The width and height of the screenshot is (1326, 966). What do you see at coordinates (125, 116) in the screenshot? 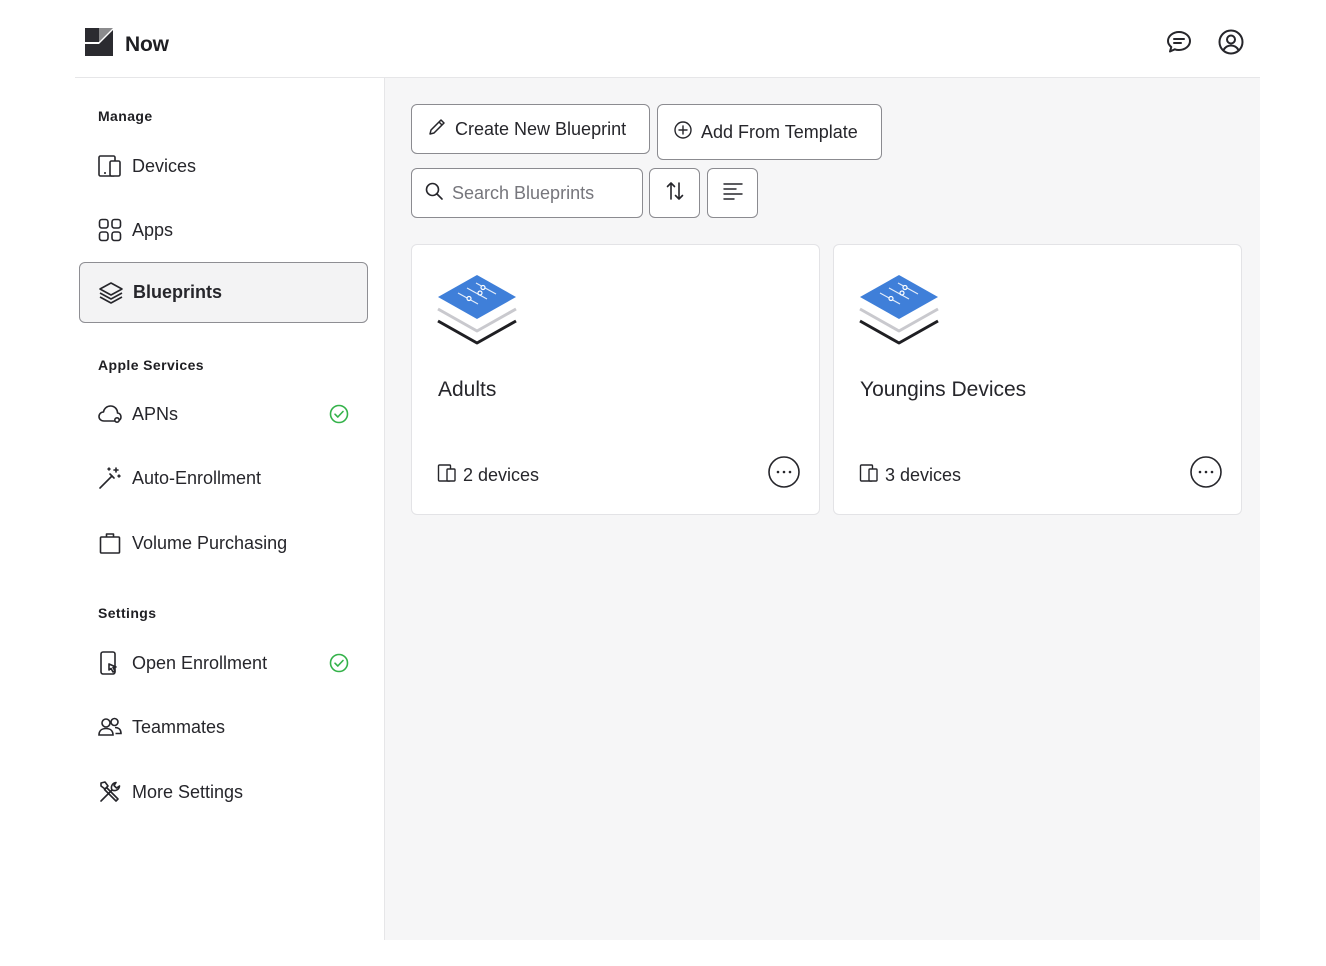
I see `section-title-manage: Manage` at bounding box center [125, 116].